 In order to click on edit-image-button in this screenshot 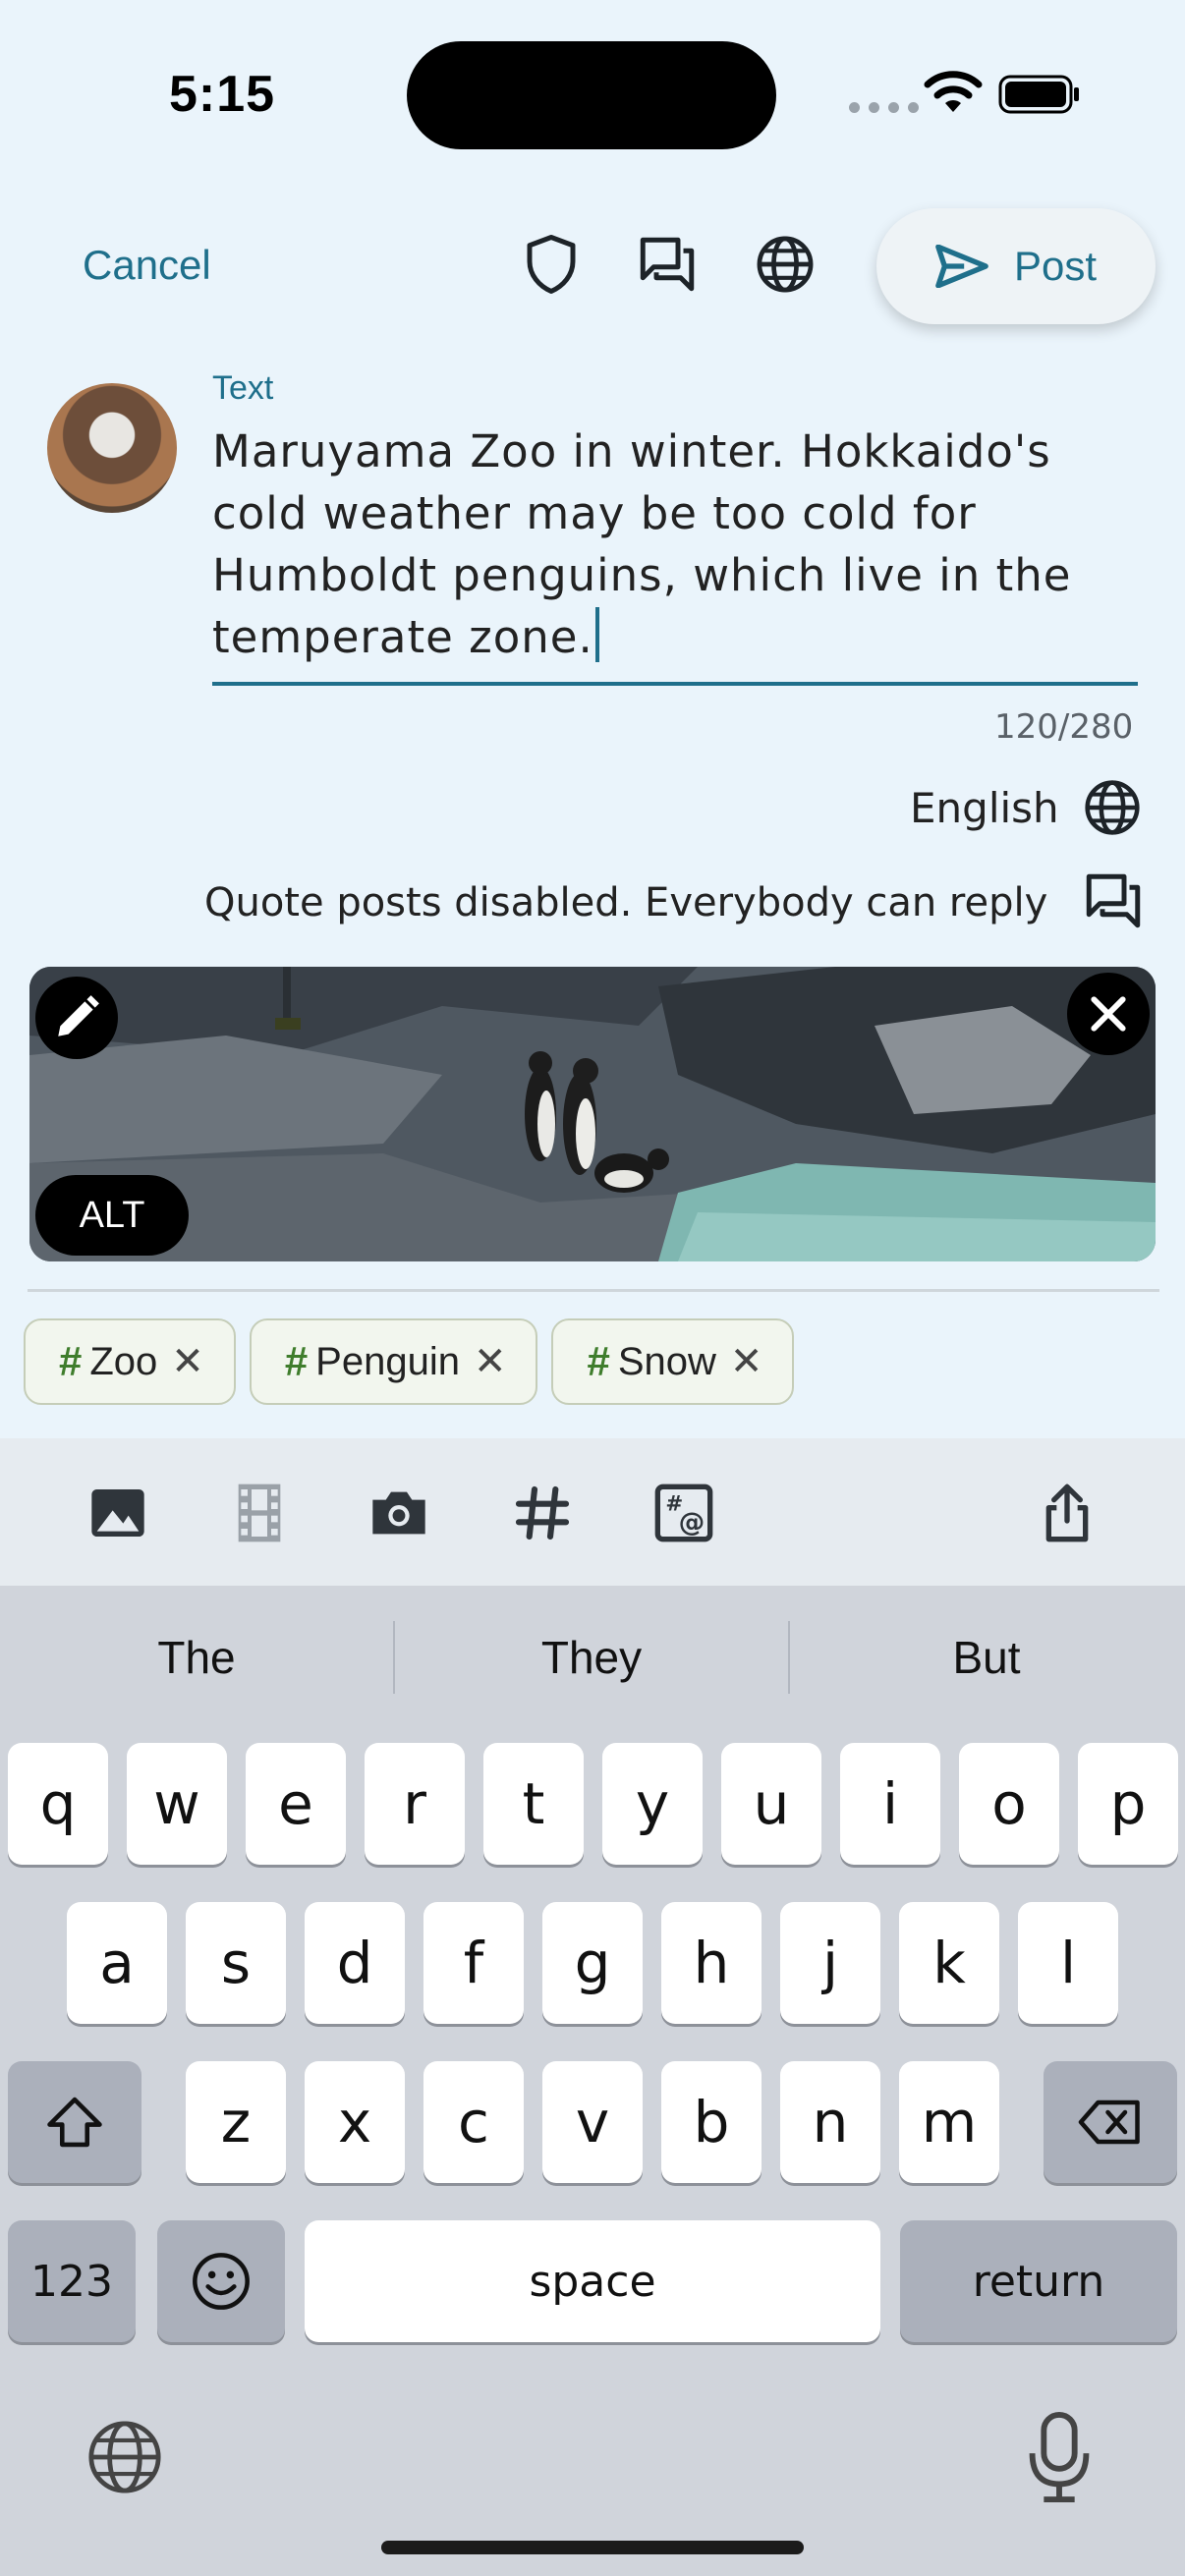, I will do `click(76, 1018)`.